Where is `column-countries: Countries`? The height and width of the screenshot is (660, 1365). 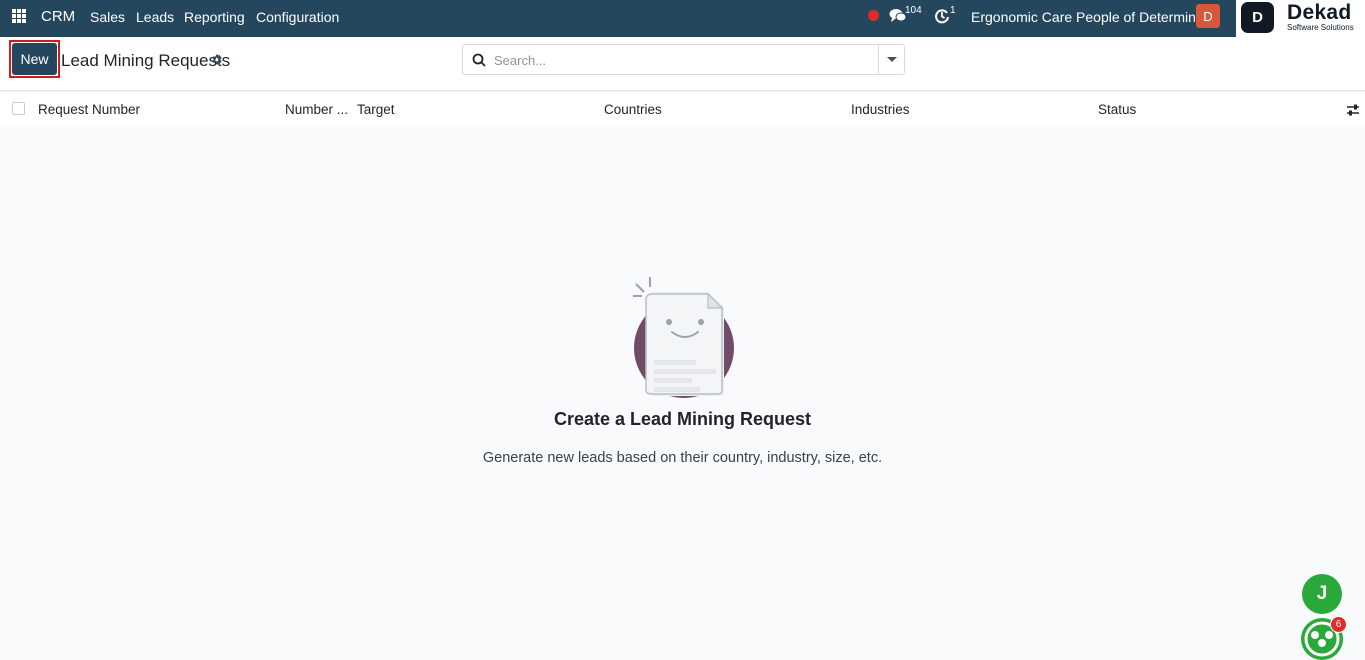 column-countries: Countries is located at coordinates (633, 109).